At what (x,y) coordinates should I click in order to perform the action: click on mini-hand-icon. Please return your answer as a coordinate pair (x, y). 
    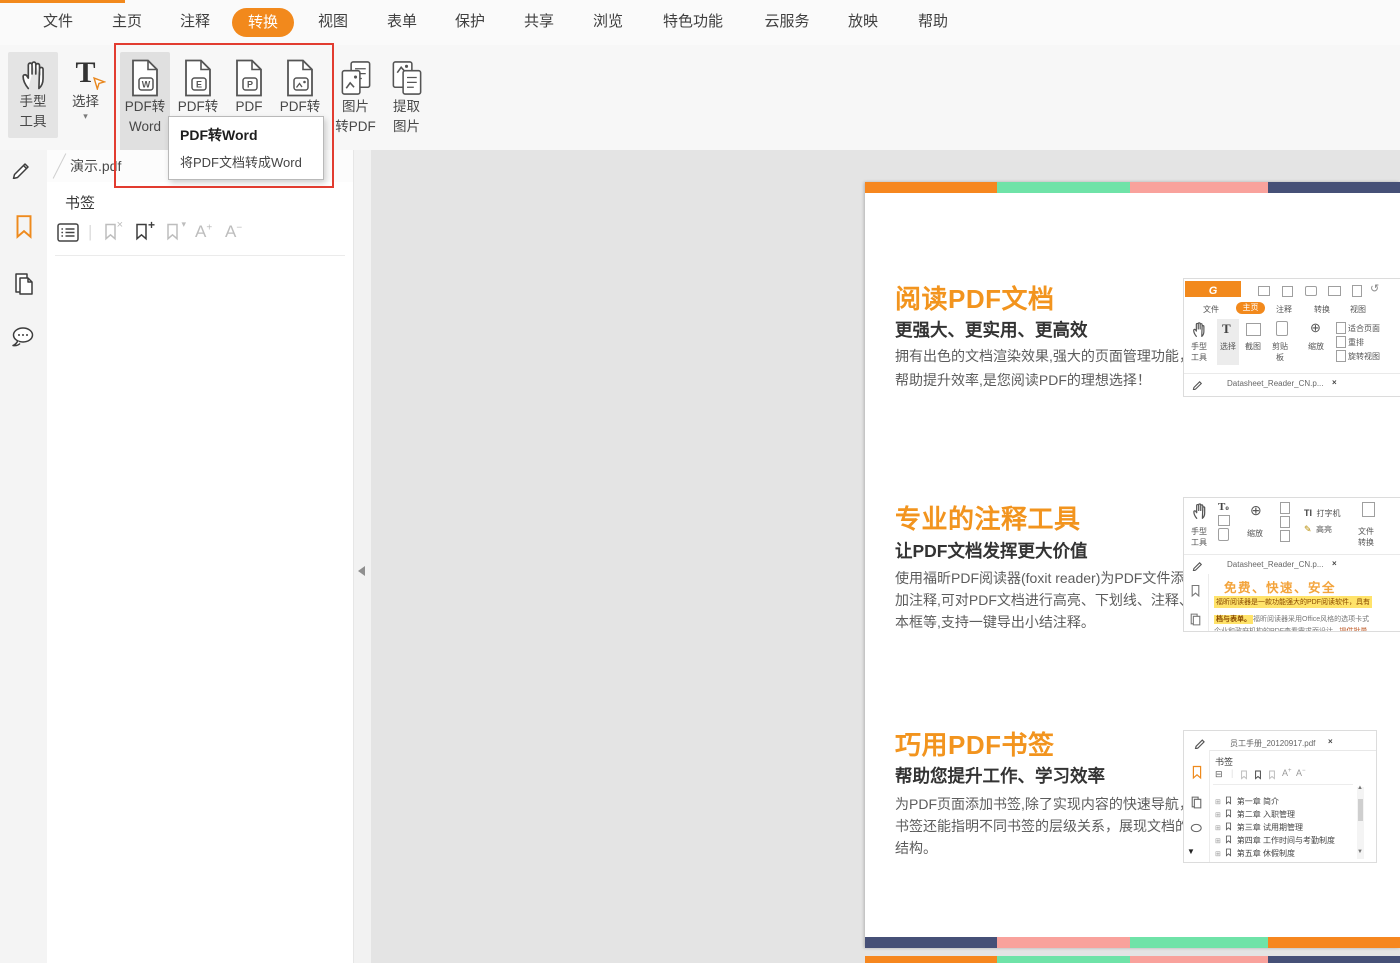
    Looking at the image, I should click on (1199, 511).